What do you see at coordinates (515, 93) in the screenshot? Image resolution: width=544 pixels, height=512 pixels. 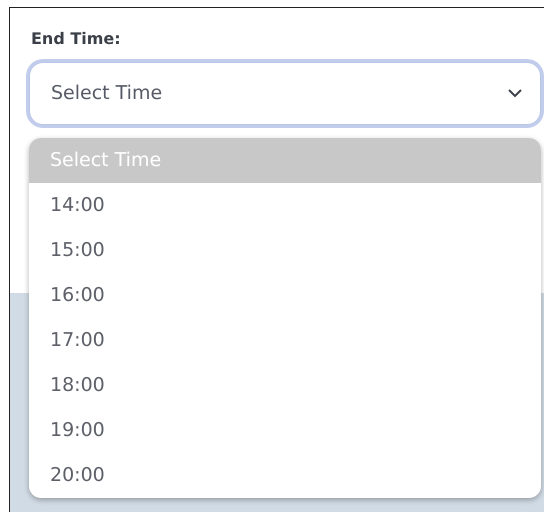 I see `chevron-down-icon` at bounding box center [515, 93].